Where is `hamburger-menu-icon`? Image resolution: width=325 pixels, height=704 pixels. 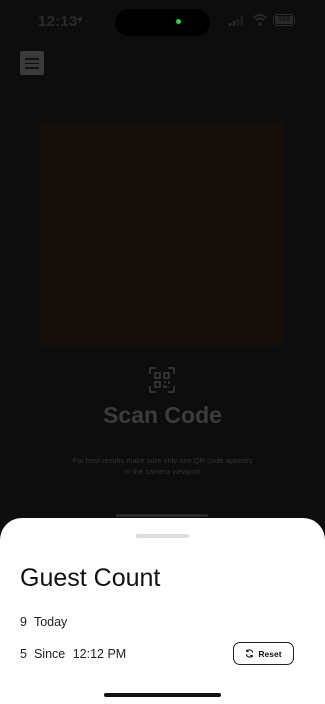
hamburger-menu-icon is located at coordinates (32, 63).